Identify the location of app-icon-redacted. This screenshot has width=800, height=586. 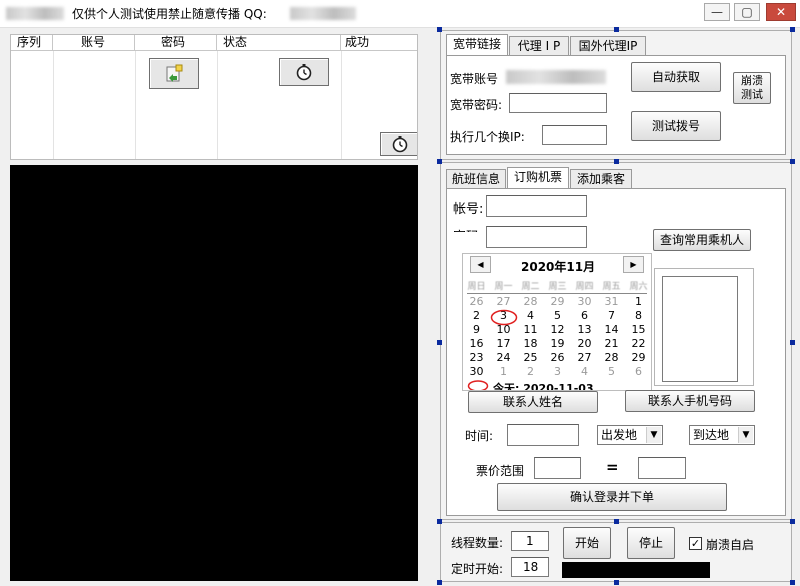
(35, 13).